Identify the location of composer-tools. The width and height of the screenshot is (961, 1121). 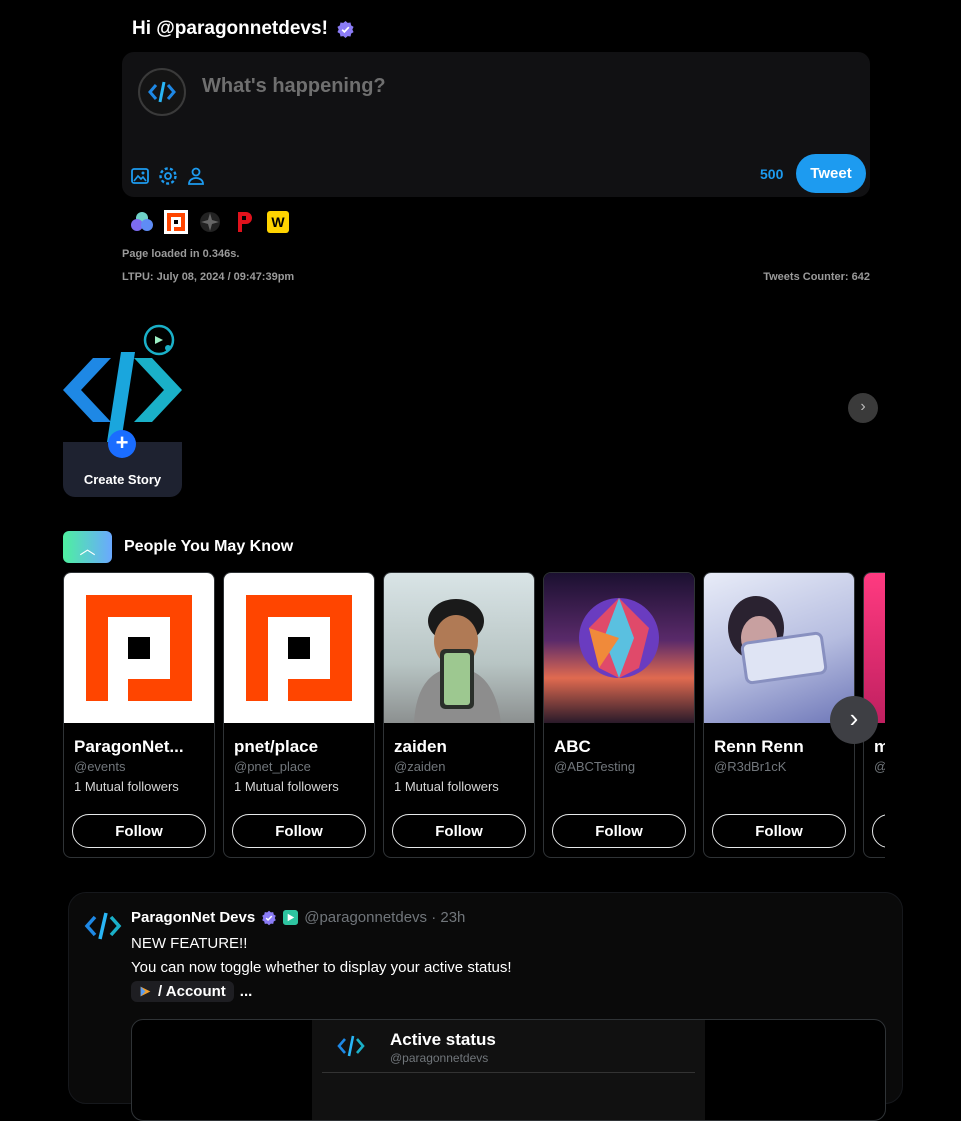
(168, 176).